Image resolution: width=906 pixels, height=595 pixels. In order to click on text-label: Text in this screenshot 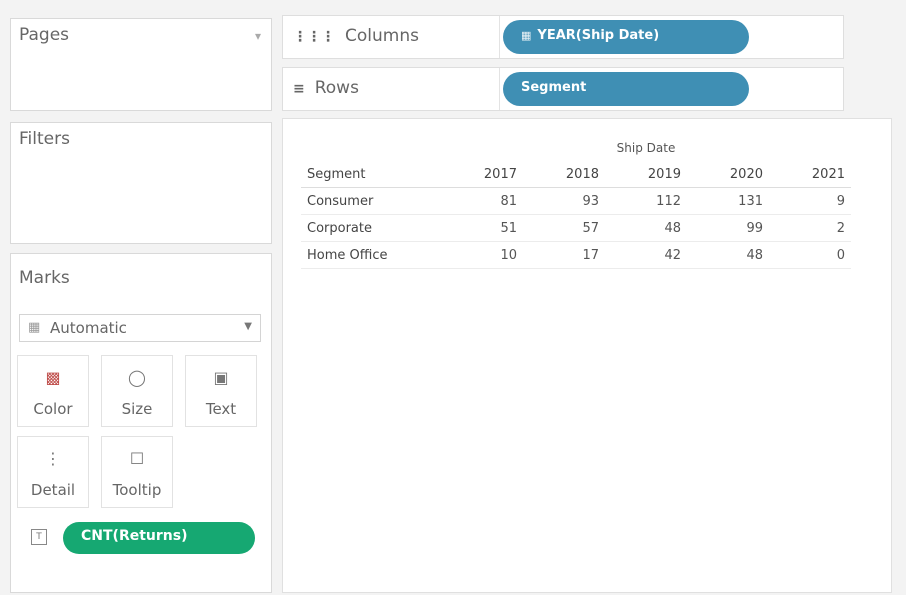, I will do `click(221, 409)`.